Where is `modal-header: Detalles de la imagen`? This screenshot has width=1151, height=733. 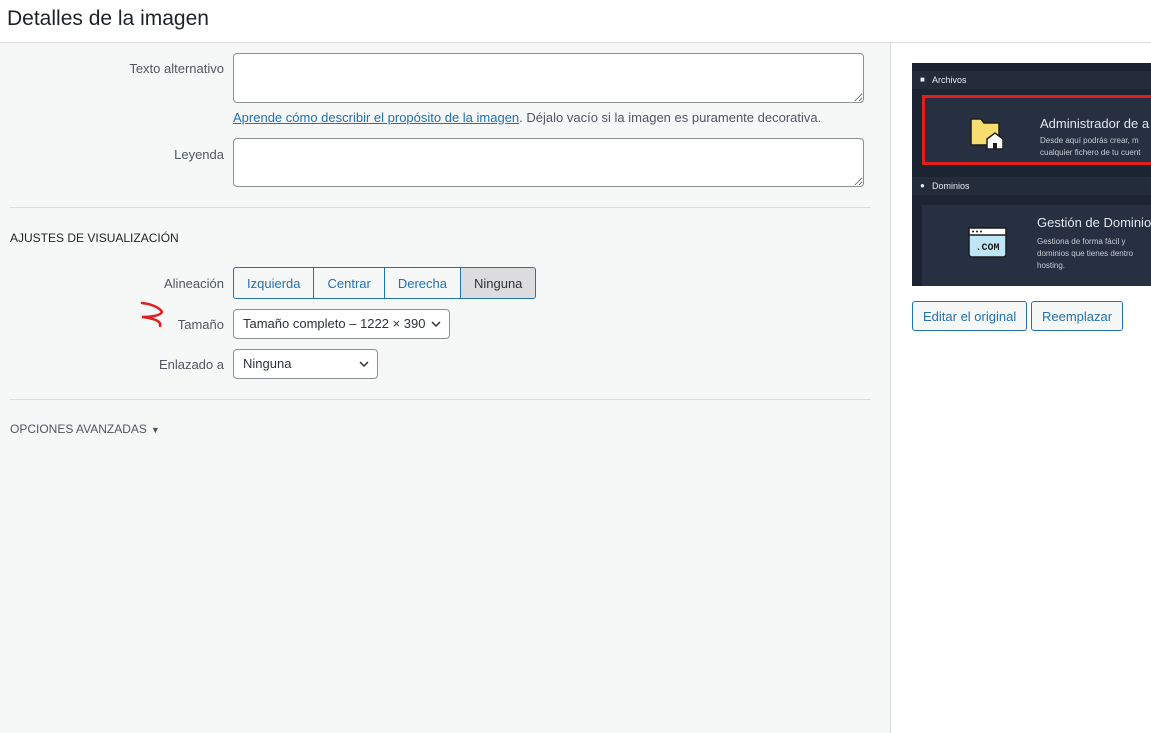 modal-header: Detalles de la imagen is located at coordinates (575, 21).